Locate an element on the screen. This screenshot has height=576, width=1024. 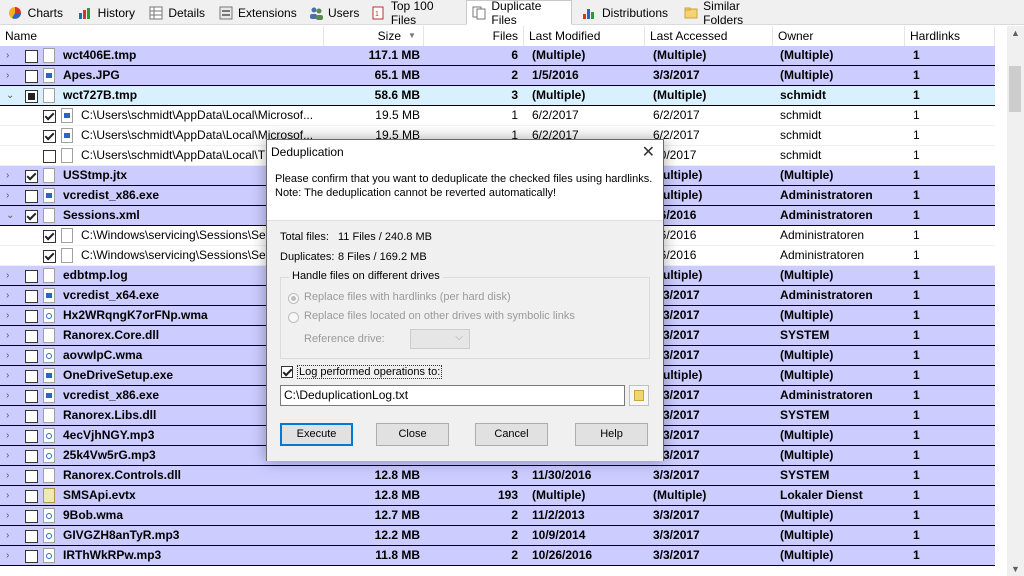
tab-extensions: Extensions is located at coordinates (257, 12).